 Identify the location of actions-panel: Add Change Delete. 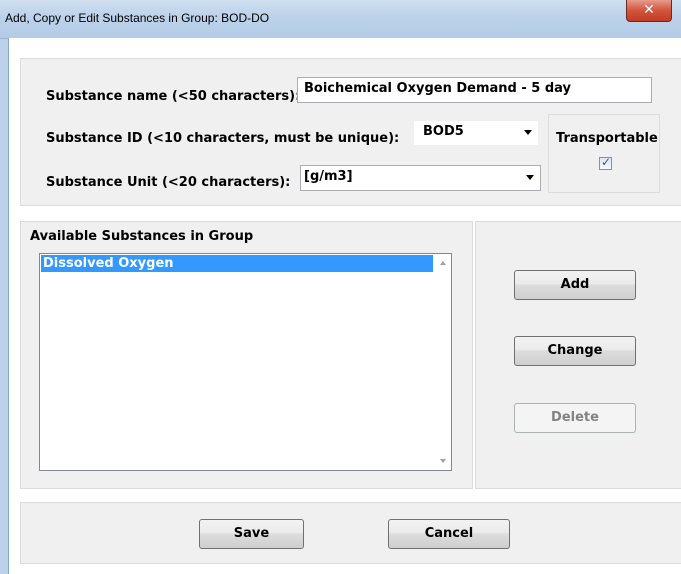
(578, 355).